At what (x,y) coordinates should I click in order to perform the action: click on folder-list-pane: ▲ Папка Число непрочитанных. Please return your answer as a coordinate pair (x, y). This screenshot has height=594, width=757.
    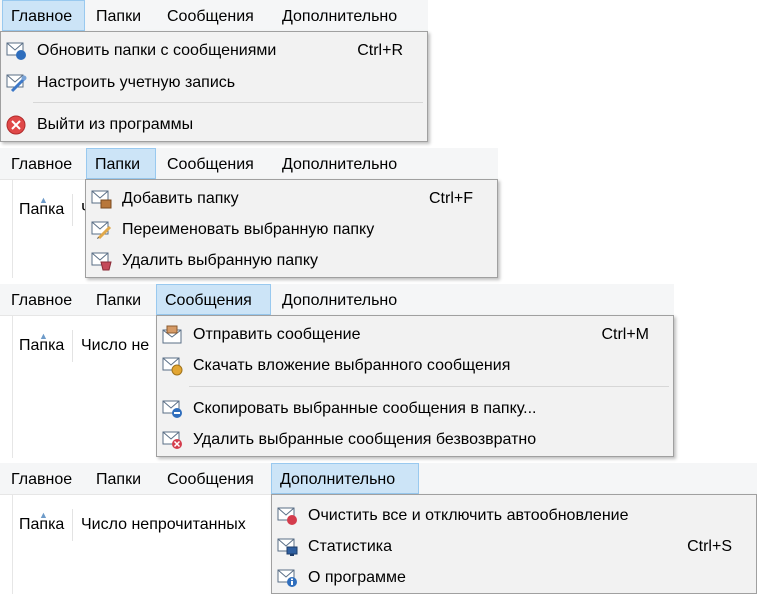
    Looking at the image, I should click on (142, 544).